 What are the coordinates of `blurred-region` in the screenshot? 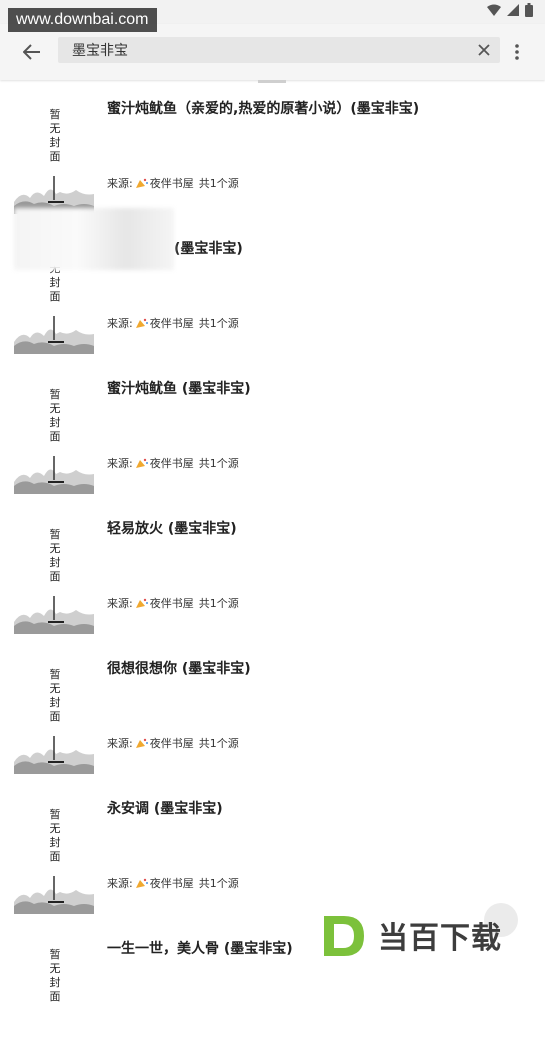 It's located at (94, 239).